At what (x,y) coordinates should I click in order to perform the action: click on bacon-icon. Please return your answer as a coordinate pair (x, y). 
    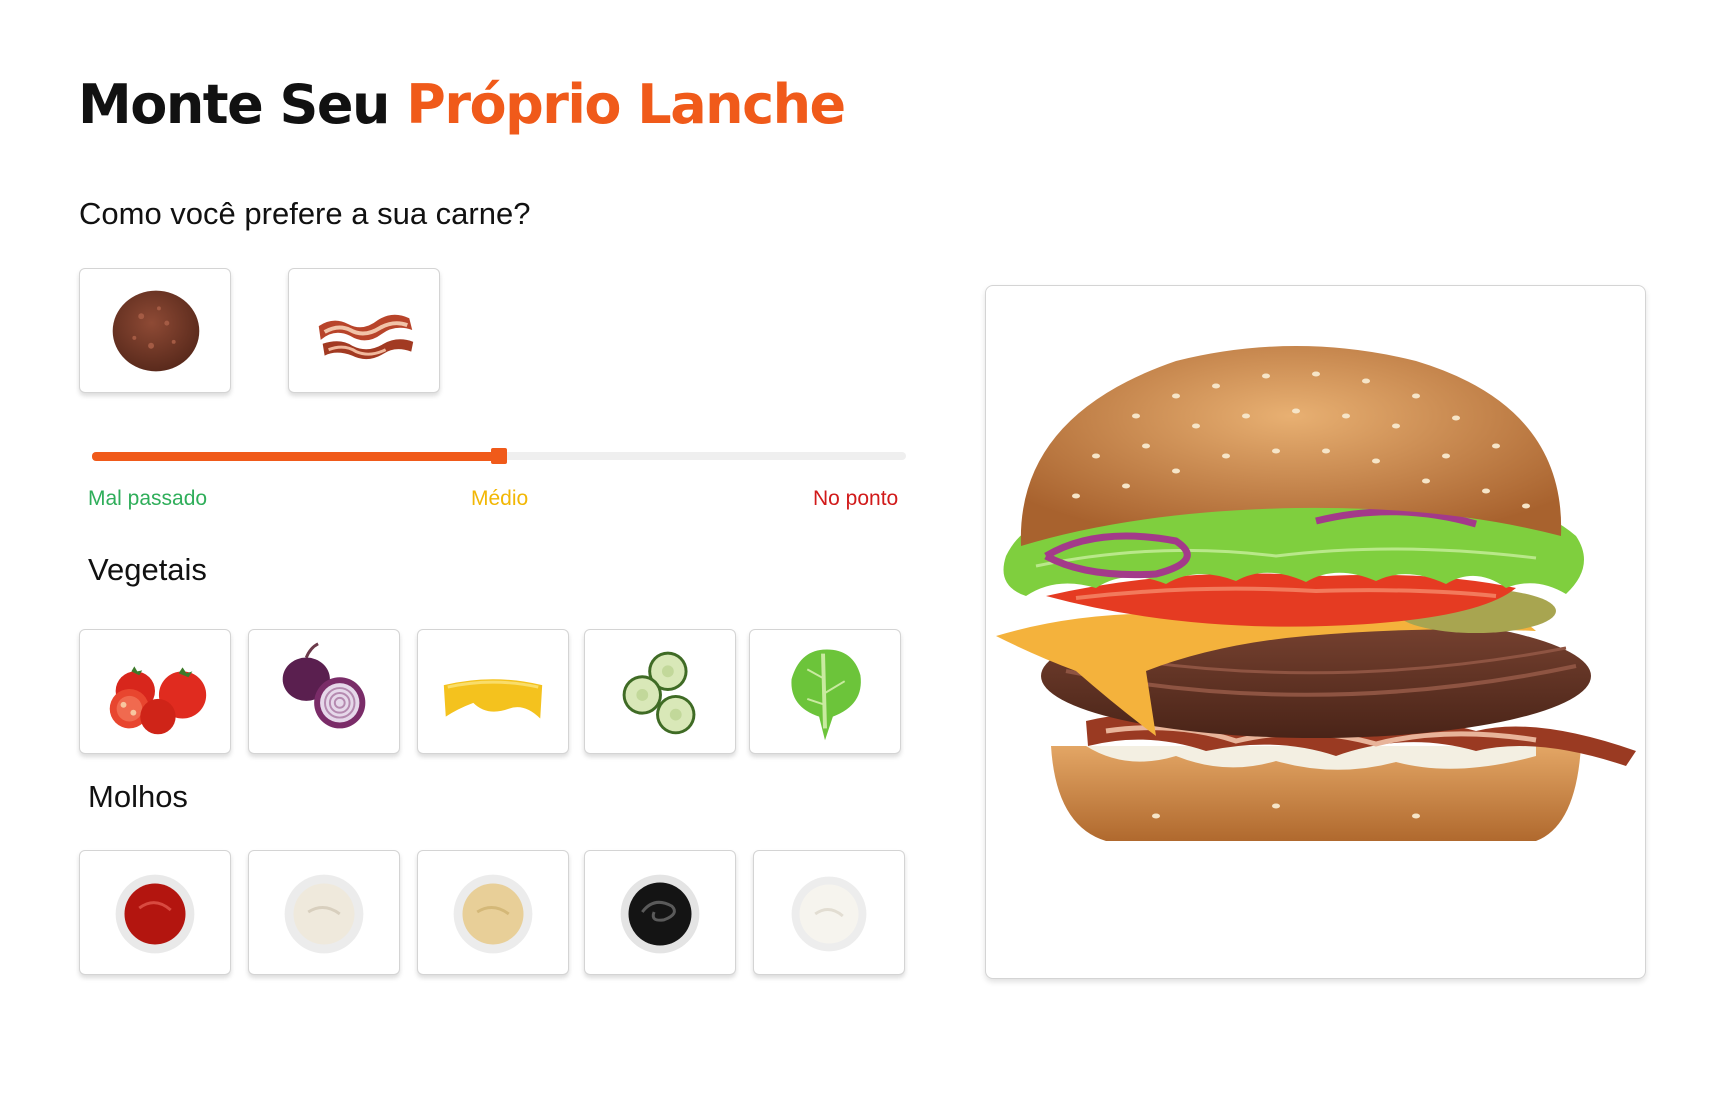
    Looking at the image, I should click on (366, 337).